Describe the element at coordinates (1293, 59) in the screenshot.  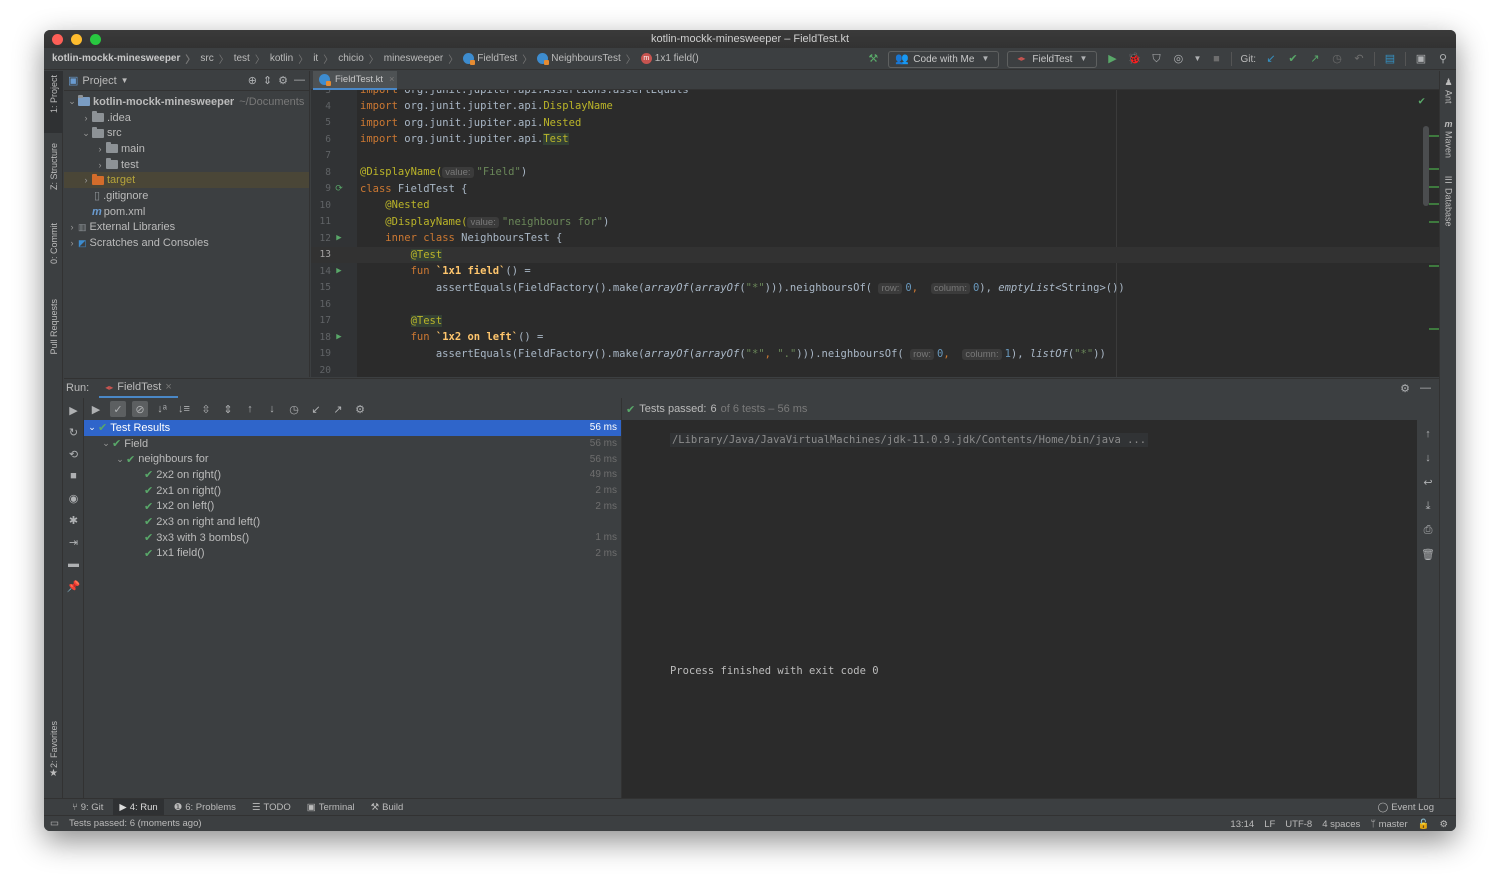
I see `git-commit-icon: ✔` at that location.